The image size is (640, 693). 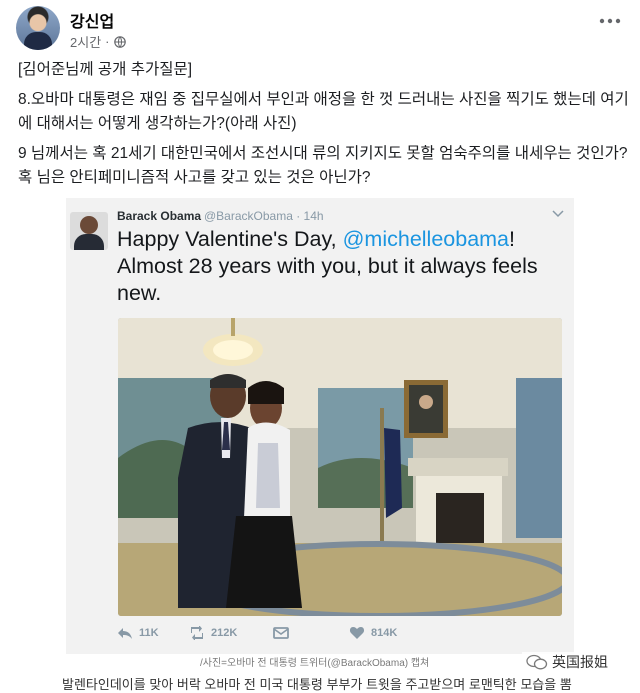 I want to click on heart-icon, so click(x=357, y=633).